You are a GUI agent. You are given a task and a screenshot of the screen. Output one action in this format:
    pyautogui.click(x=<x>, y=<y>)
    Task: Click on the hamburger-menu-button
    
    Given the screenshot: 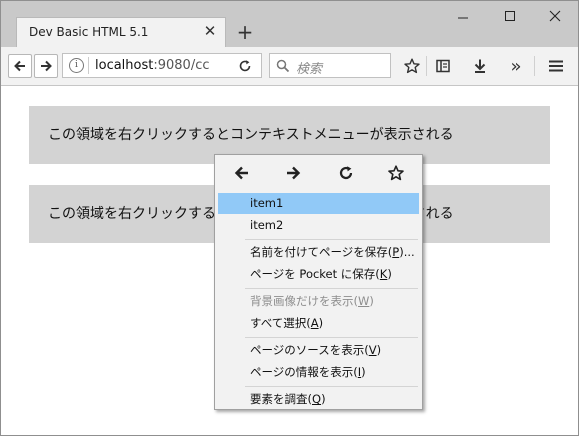 What is the action you would take?
    pyautogui.click(x=556, y=66)
    